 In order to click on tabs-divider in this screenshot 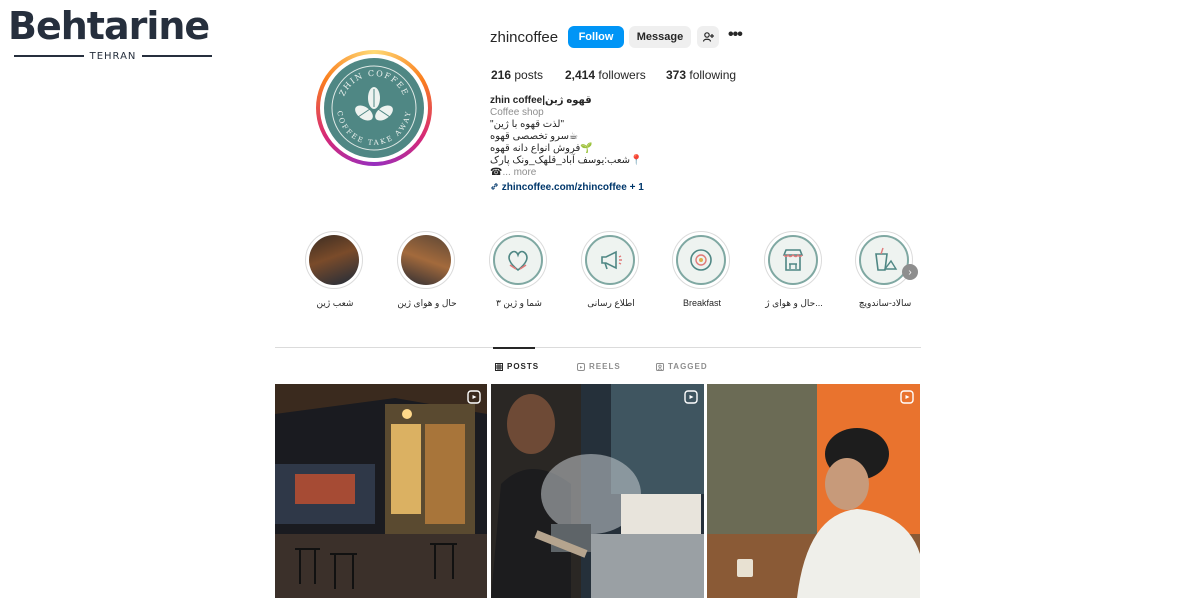, I will do `click(598, 347)`.